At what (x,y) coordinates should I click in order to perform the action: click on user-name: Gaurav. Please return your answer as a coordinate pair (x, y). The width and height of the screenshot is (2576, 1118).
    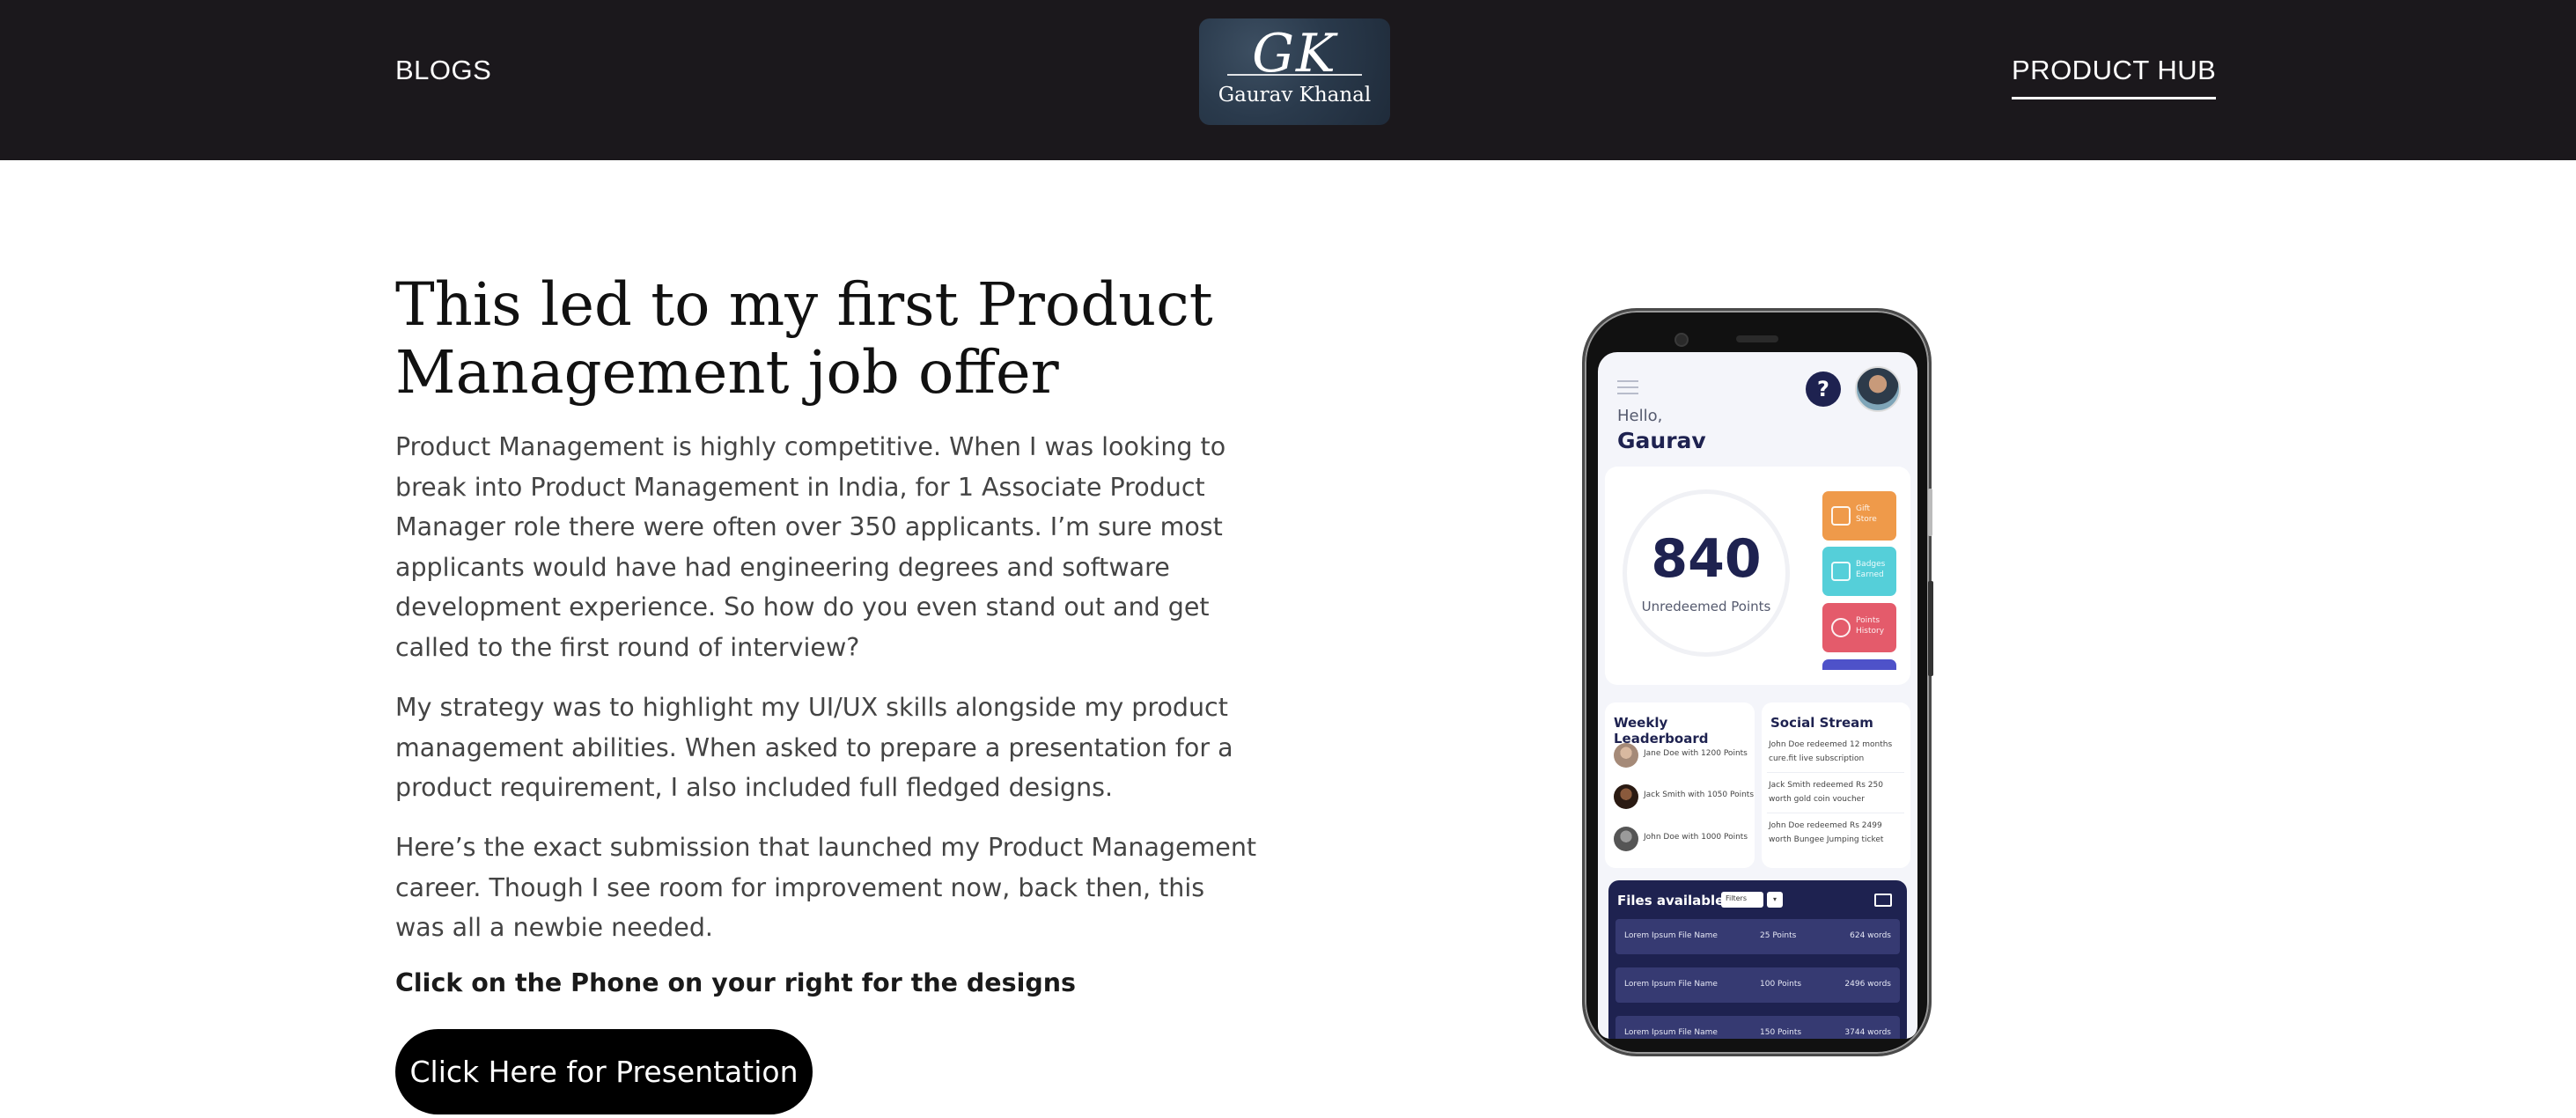
    Looking at the image, I should click on (1662, 440).